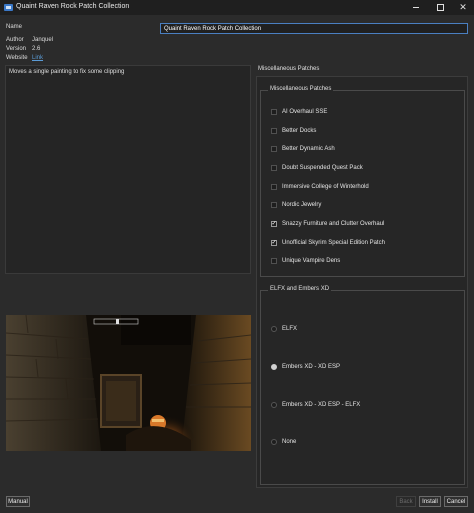 Image resolution: width=474 pixels, height=513 pixels. What do you see at coordinates (416, 7) in the screenshot?
I see `minimize-icon` at bounding box center [416, 7].